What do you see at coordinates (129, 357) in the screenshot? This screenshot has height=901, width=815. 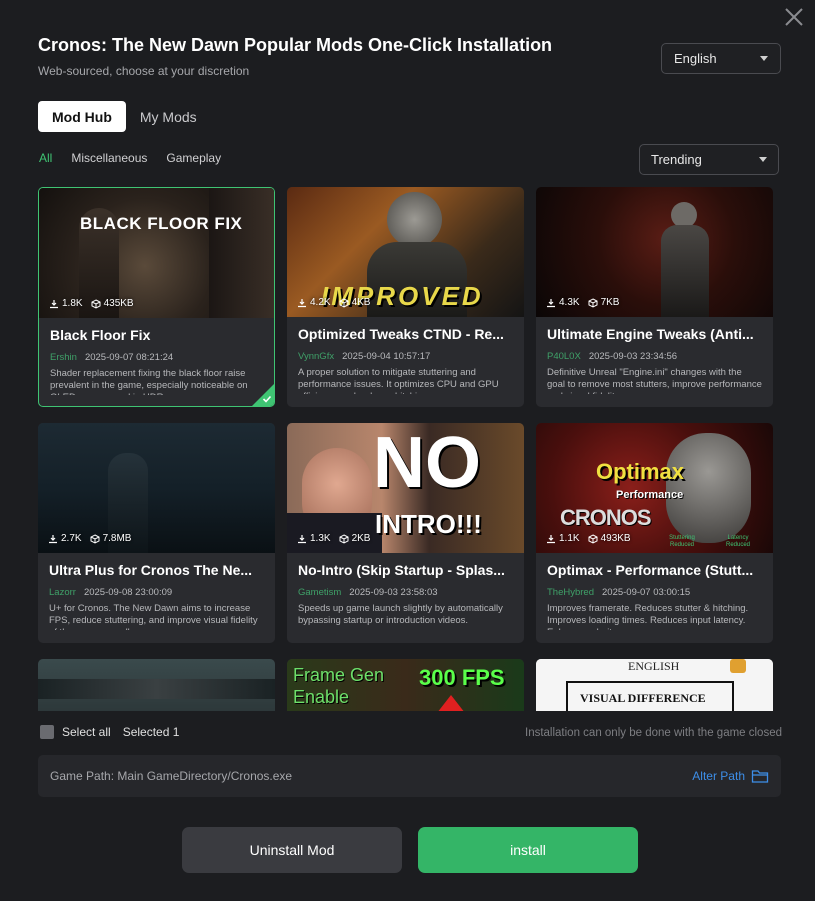 I see `mod-date: 2025-09-07 08:21:24` at bounding box center [129, 357].